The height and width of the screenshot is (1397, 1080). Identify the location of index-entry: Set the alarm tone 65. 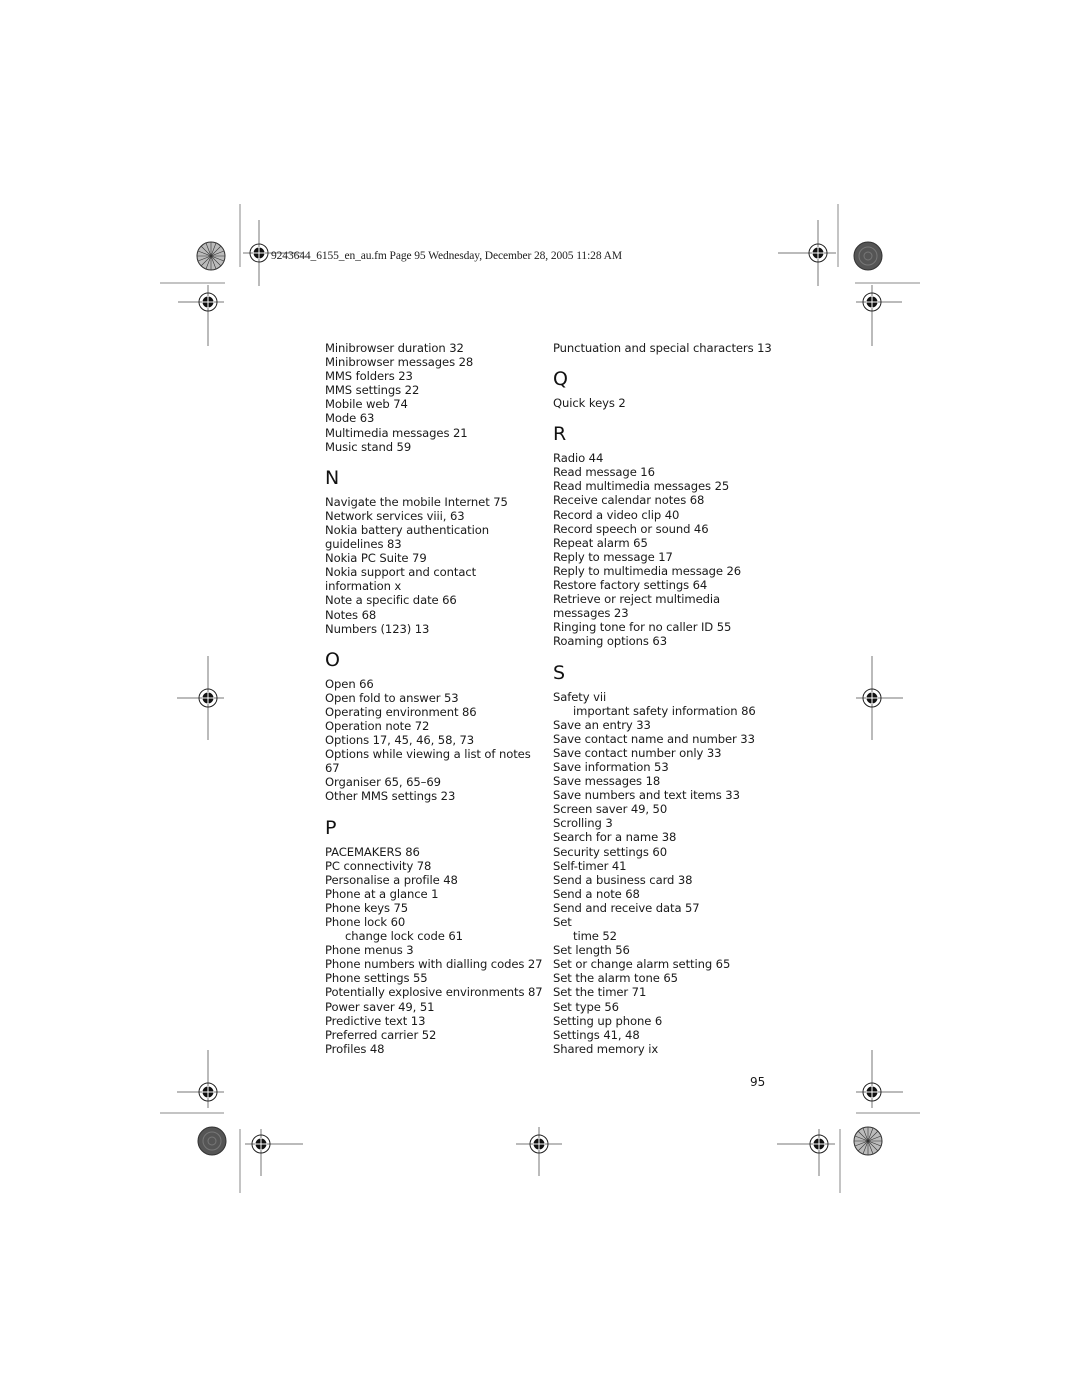
(615, 978).